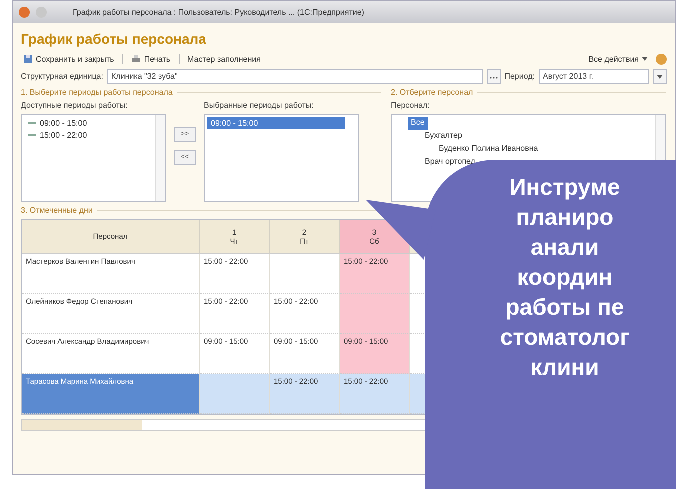 The height and width of the screenshot is (489, 676). What do you see at coordinates (565, 277) in the screenshot?
I see `callout-text: координ` at bounding box center [565, 277].